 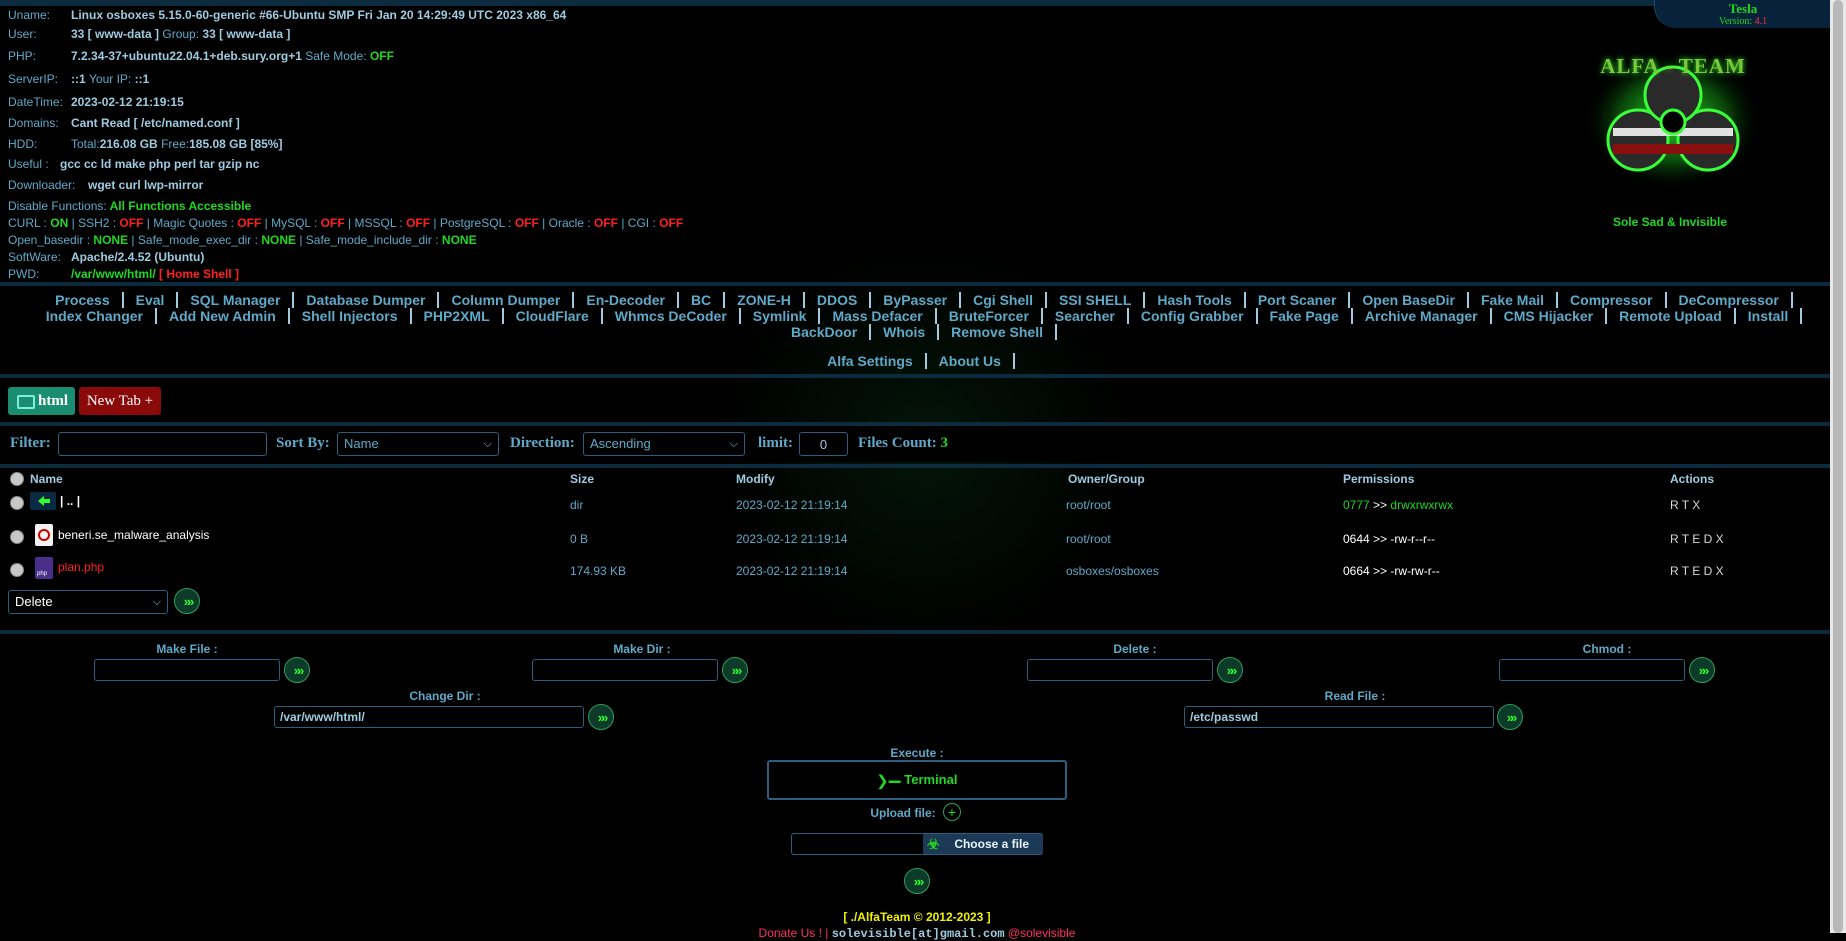 I want to click on menu-item-index-changer: Index Changer, so click(x=95, y=316).